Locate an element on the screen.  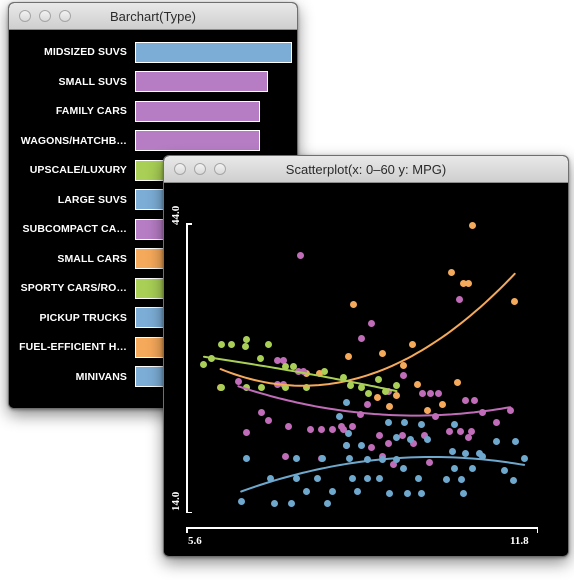
bar-label: LARGE SUVS is located at coordinates (92, 199).